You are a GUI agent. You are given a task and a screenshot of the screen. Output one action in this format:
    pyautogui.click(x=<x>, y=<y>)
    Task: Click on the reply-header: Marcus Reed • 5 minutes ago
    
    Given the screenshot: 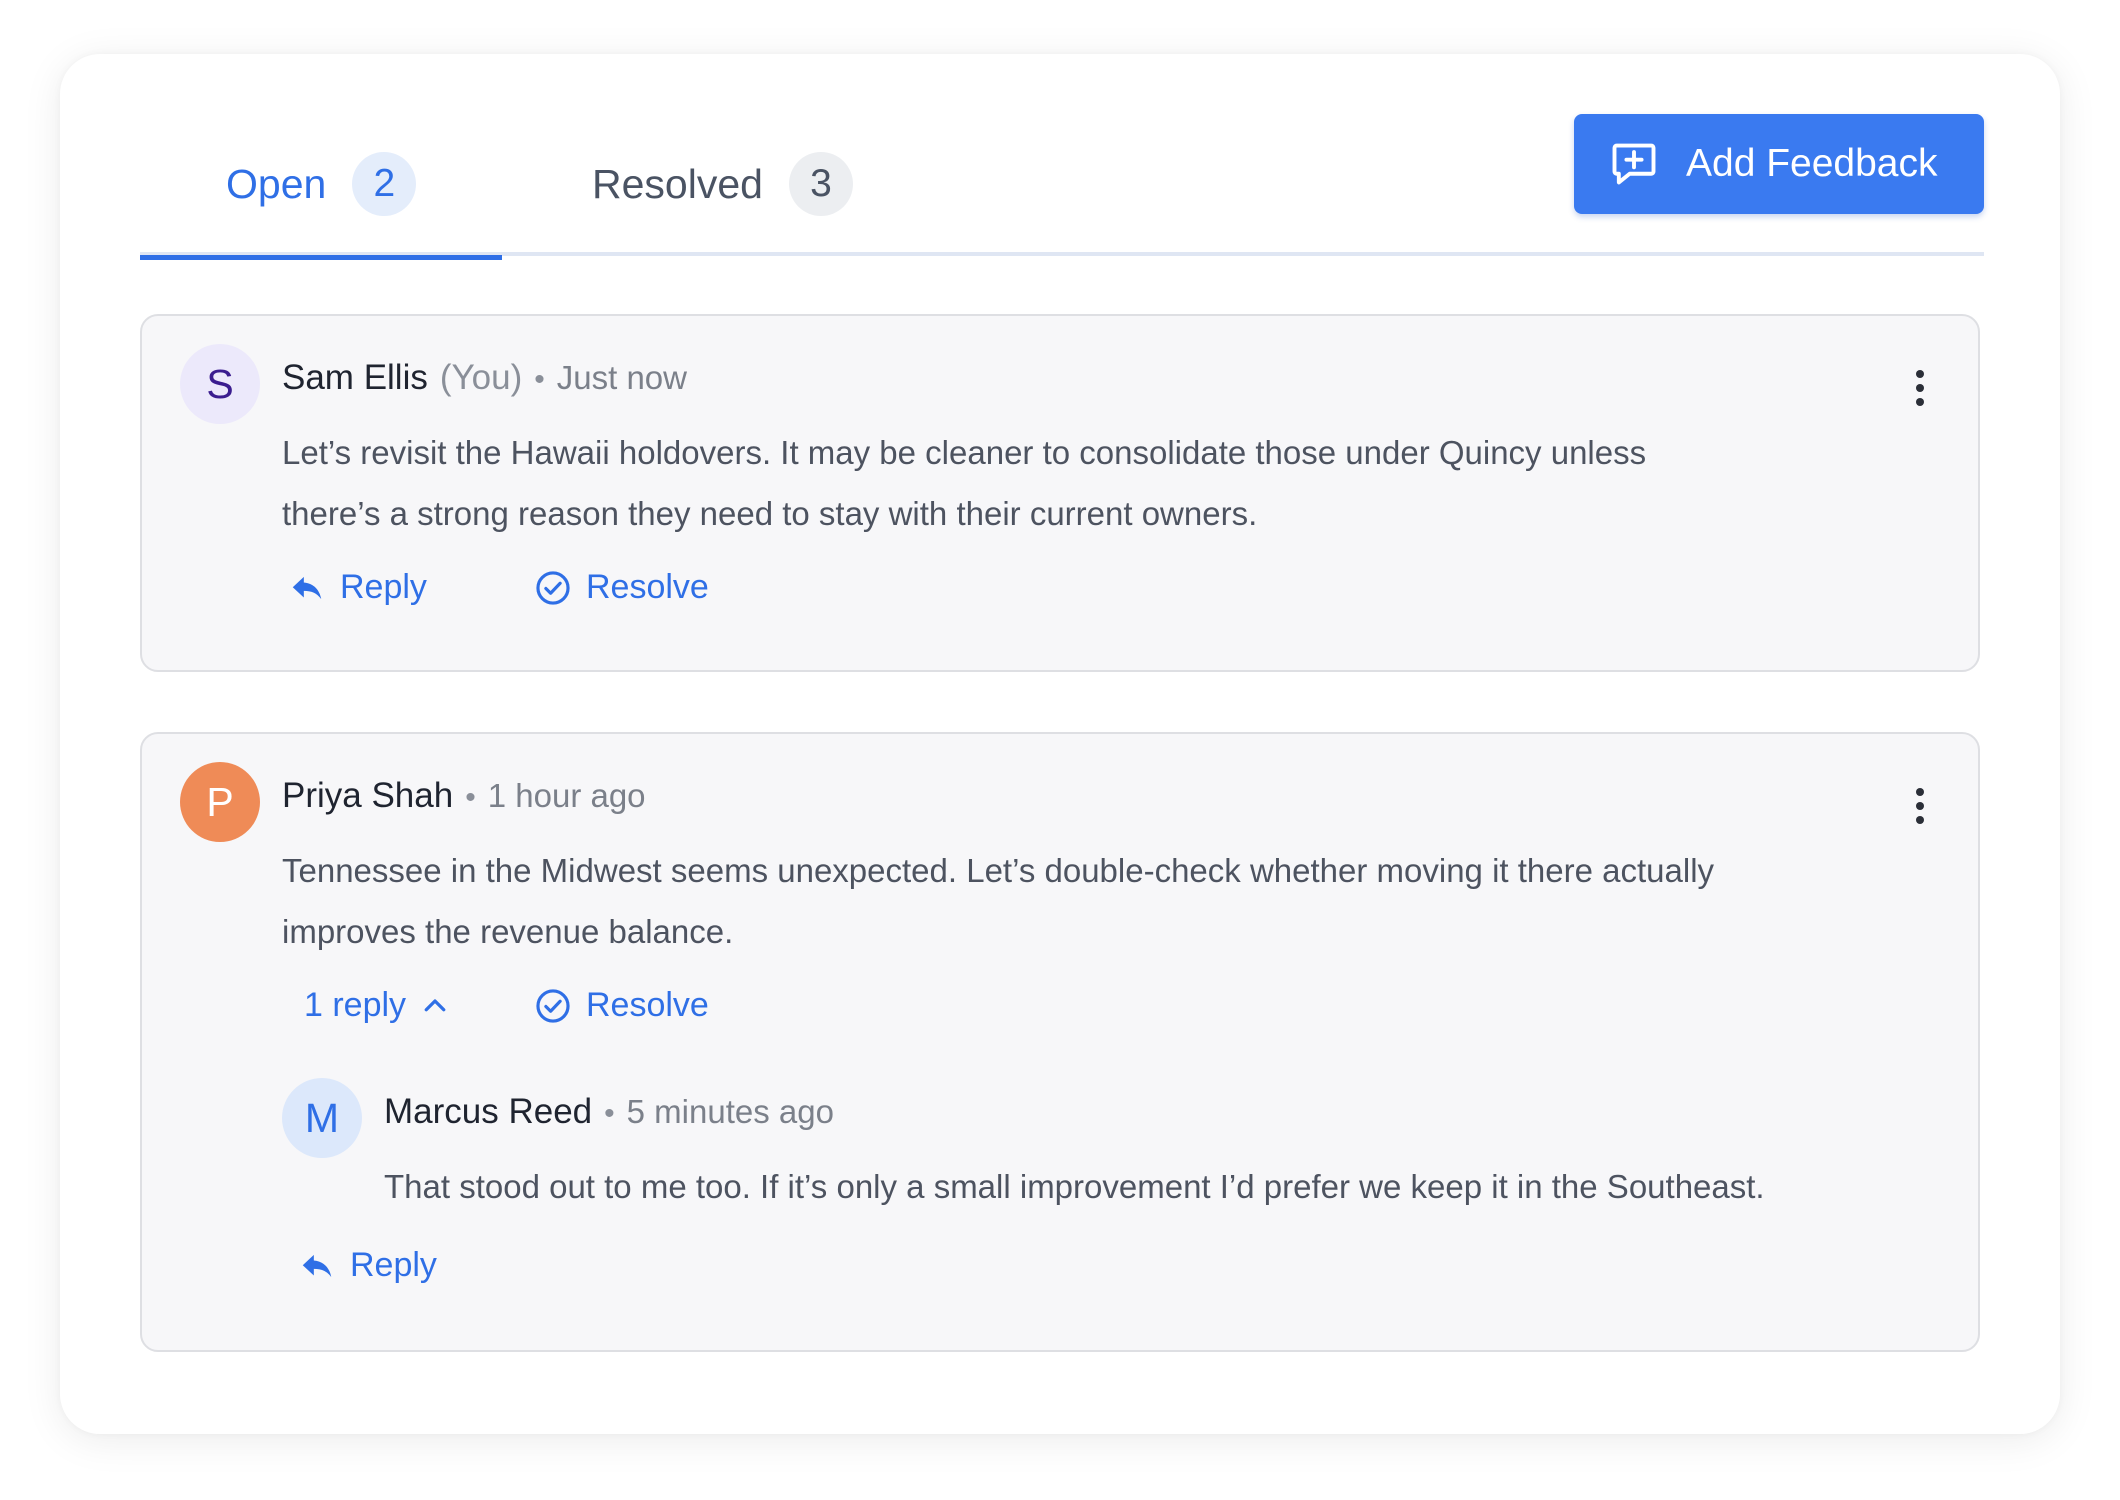 What is the action you would take?
    pyautogui.click(x=609, y=1112)
    